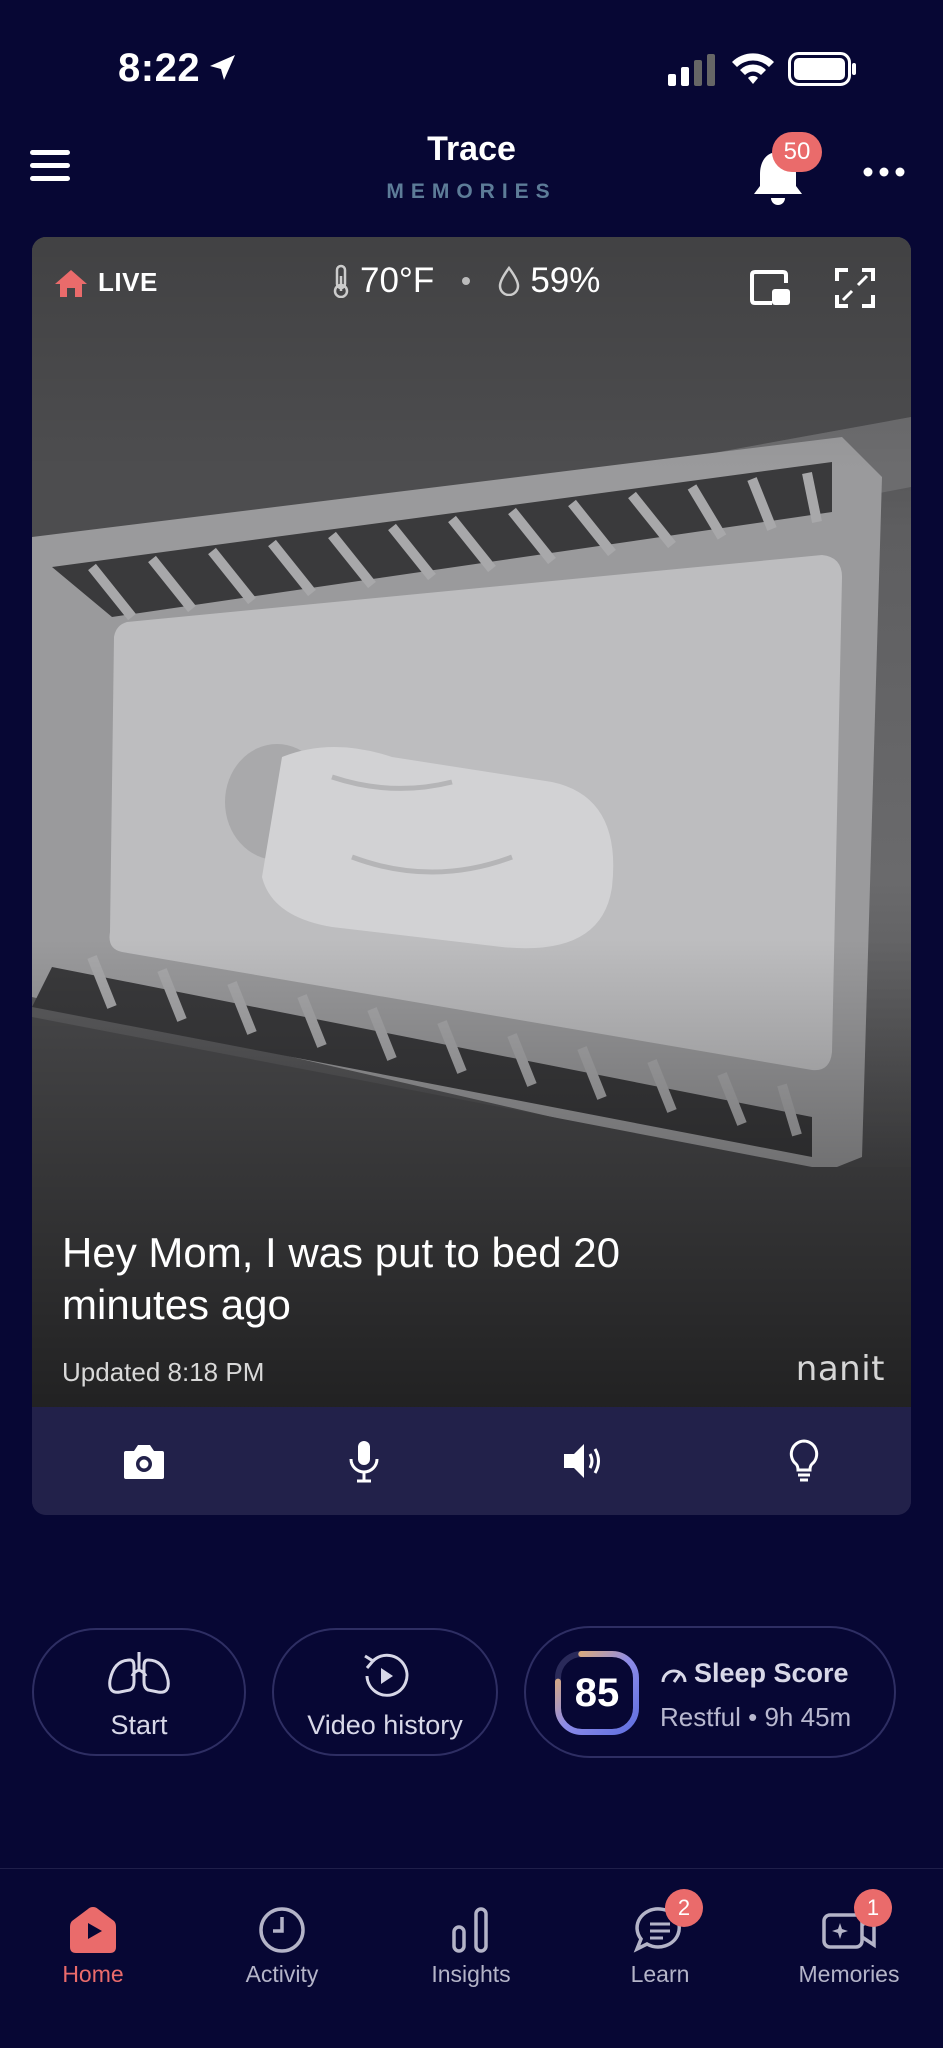 The width and height of the screenshot is (943, 2048). I want to click on speaker-icon, so click(584, 1461).